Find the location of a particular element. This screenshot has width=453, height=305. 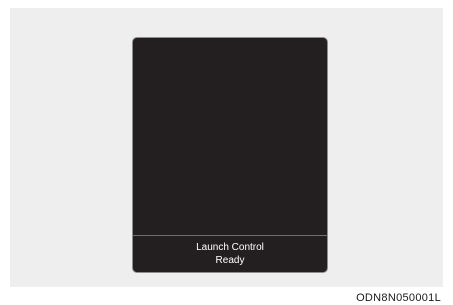

status-line-2: Ready is located at coordinates (230, 260).